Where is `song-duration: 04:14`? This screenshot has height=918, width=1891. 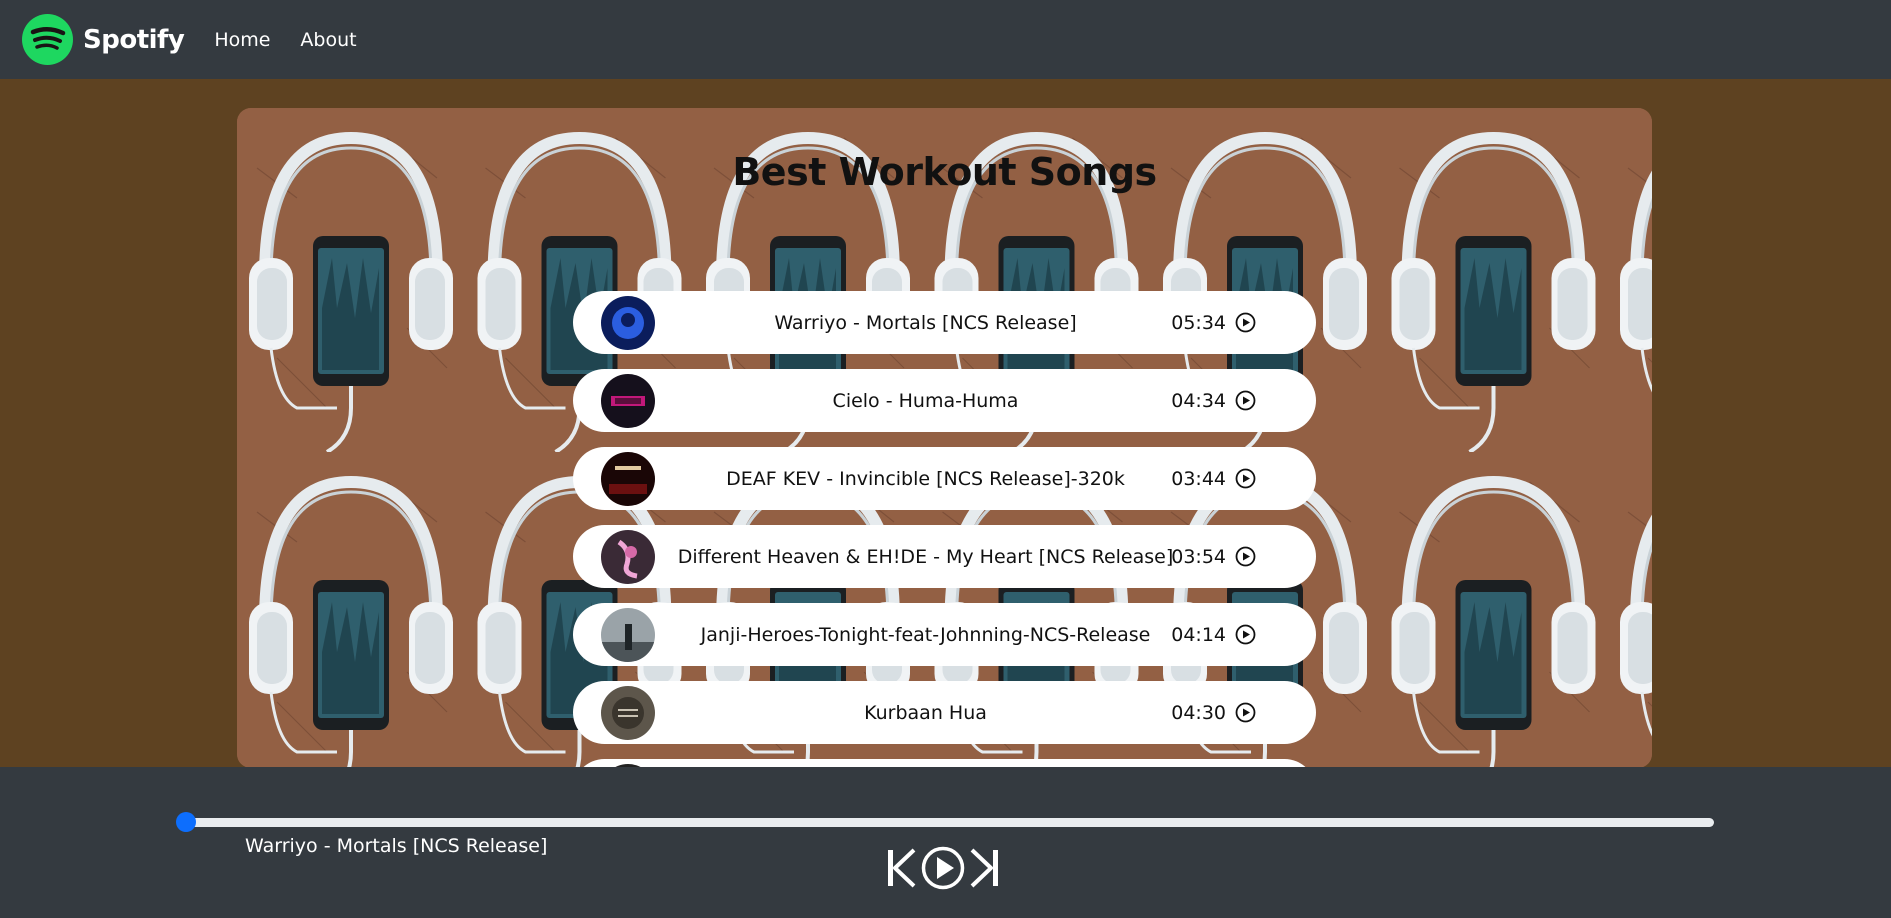 song-duration: 04:14 is located at coordinates (1198, 634).